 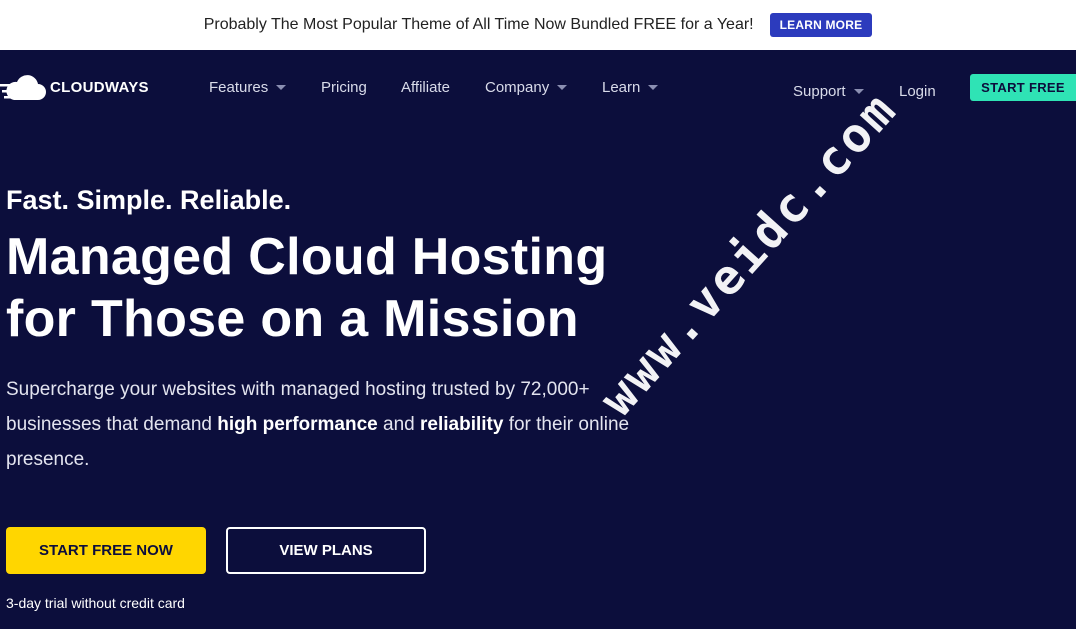 What do you see at coordinates (462, 424) in the screenshot?
I see `desc-bold-reliability: reliability` at bounding box center [462, 424].